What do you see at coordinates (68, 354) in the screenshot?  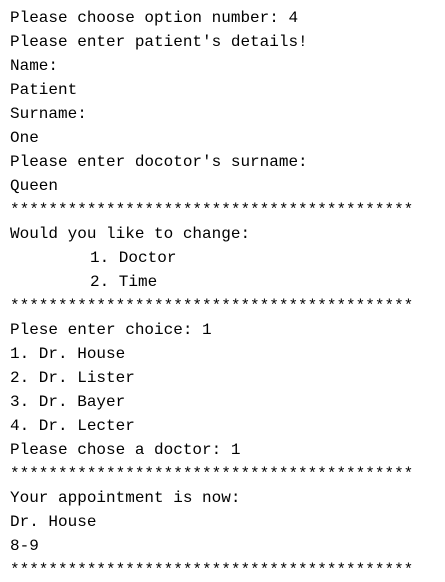 I see `doctor-list-item: 1. Dr. House` at bounding box center [68, 354].